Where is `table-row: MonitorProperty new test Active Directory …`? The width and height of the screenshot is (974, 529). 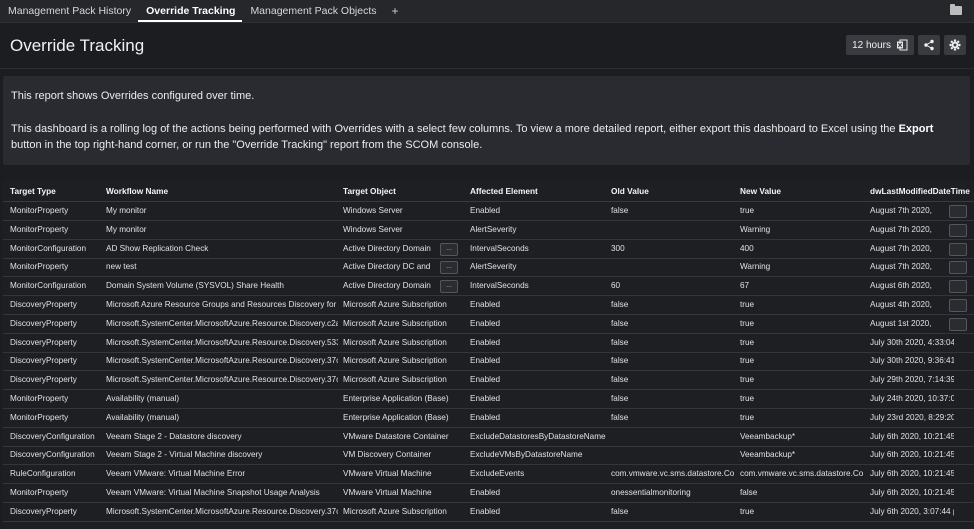
table-row: MonitorProperty new test Active Directory … is located at coordinates (488, 268).